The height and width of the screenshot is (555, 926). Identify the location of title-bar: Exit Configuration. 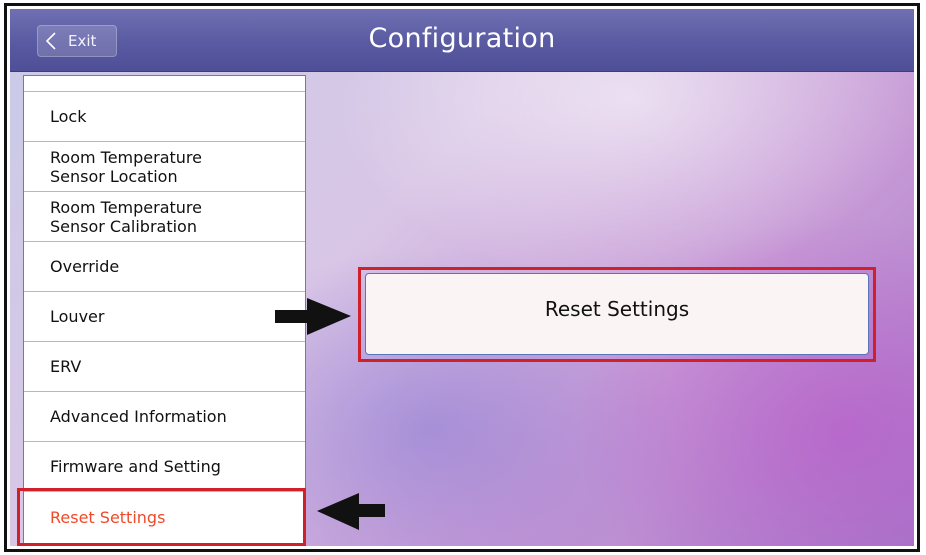
(462, 40).